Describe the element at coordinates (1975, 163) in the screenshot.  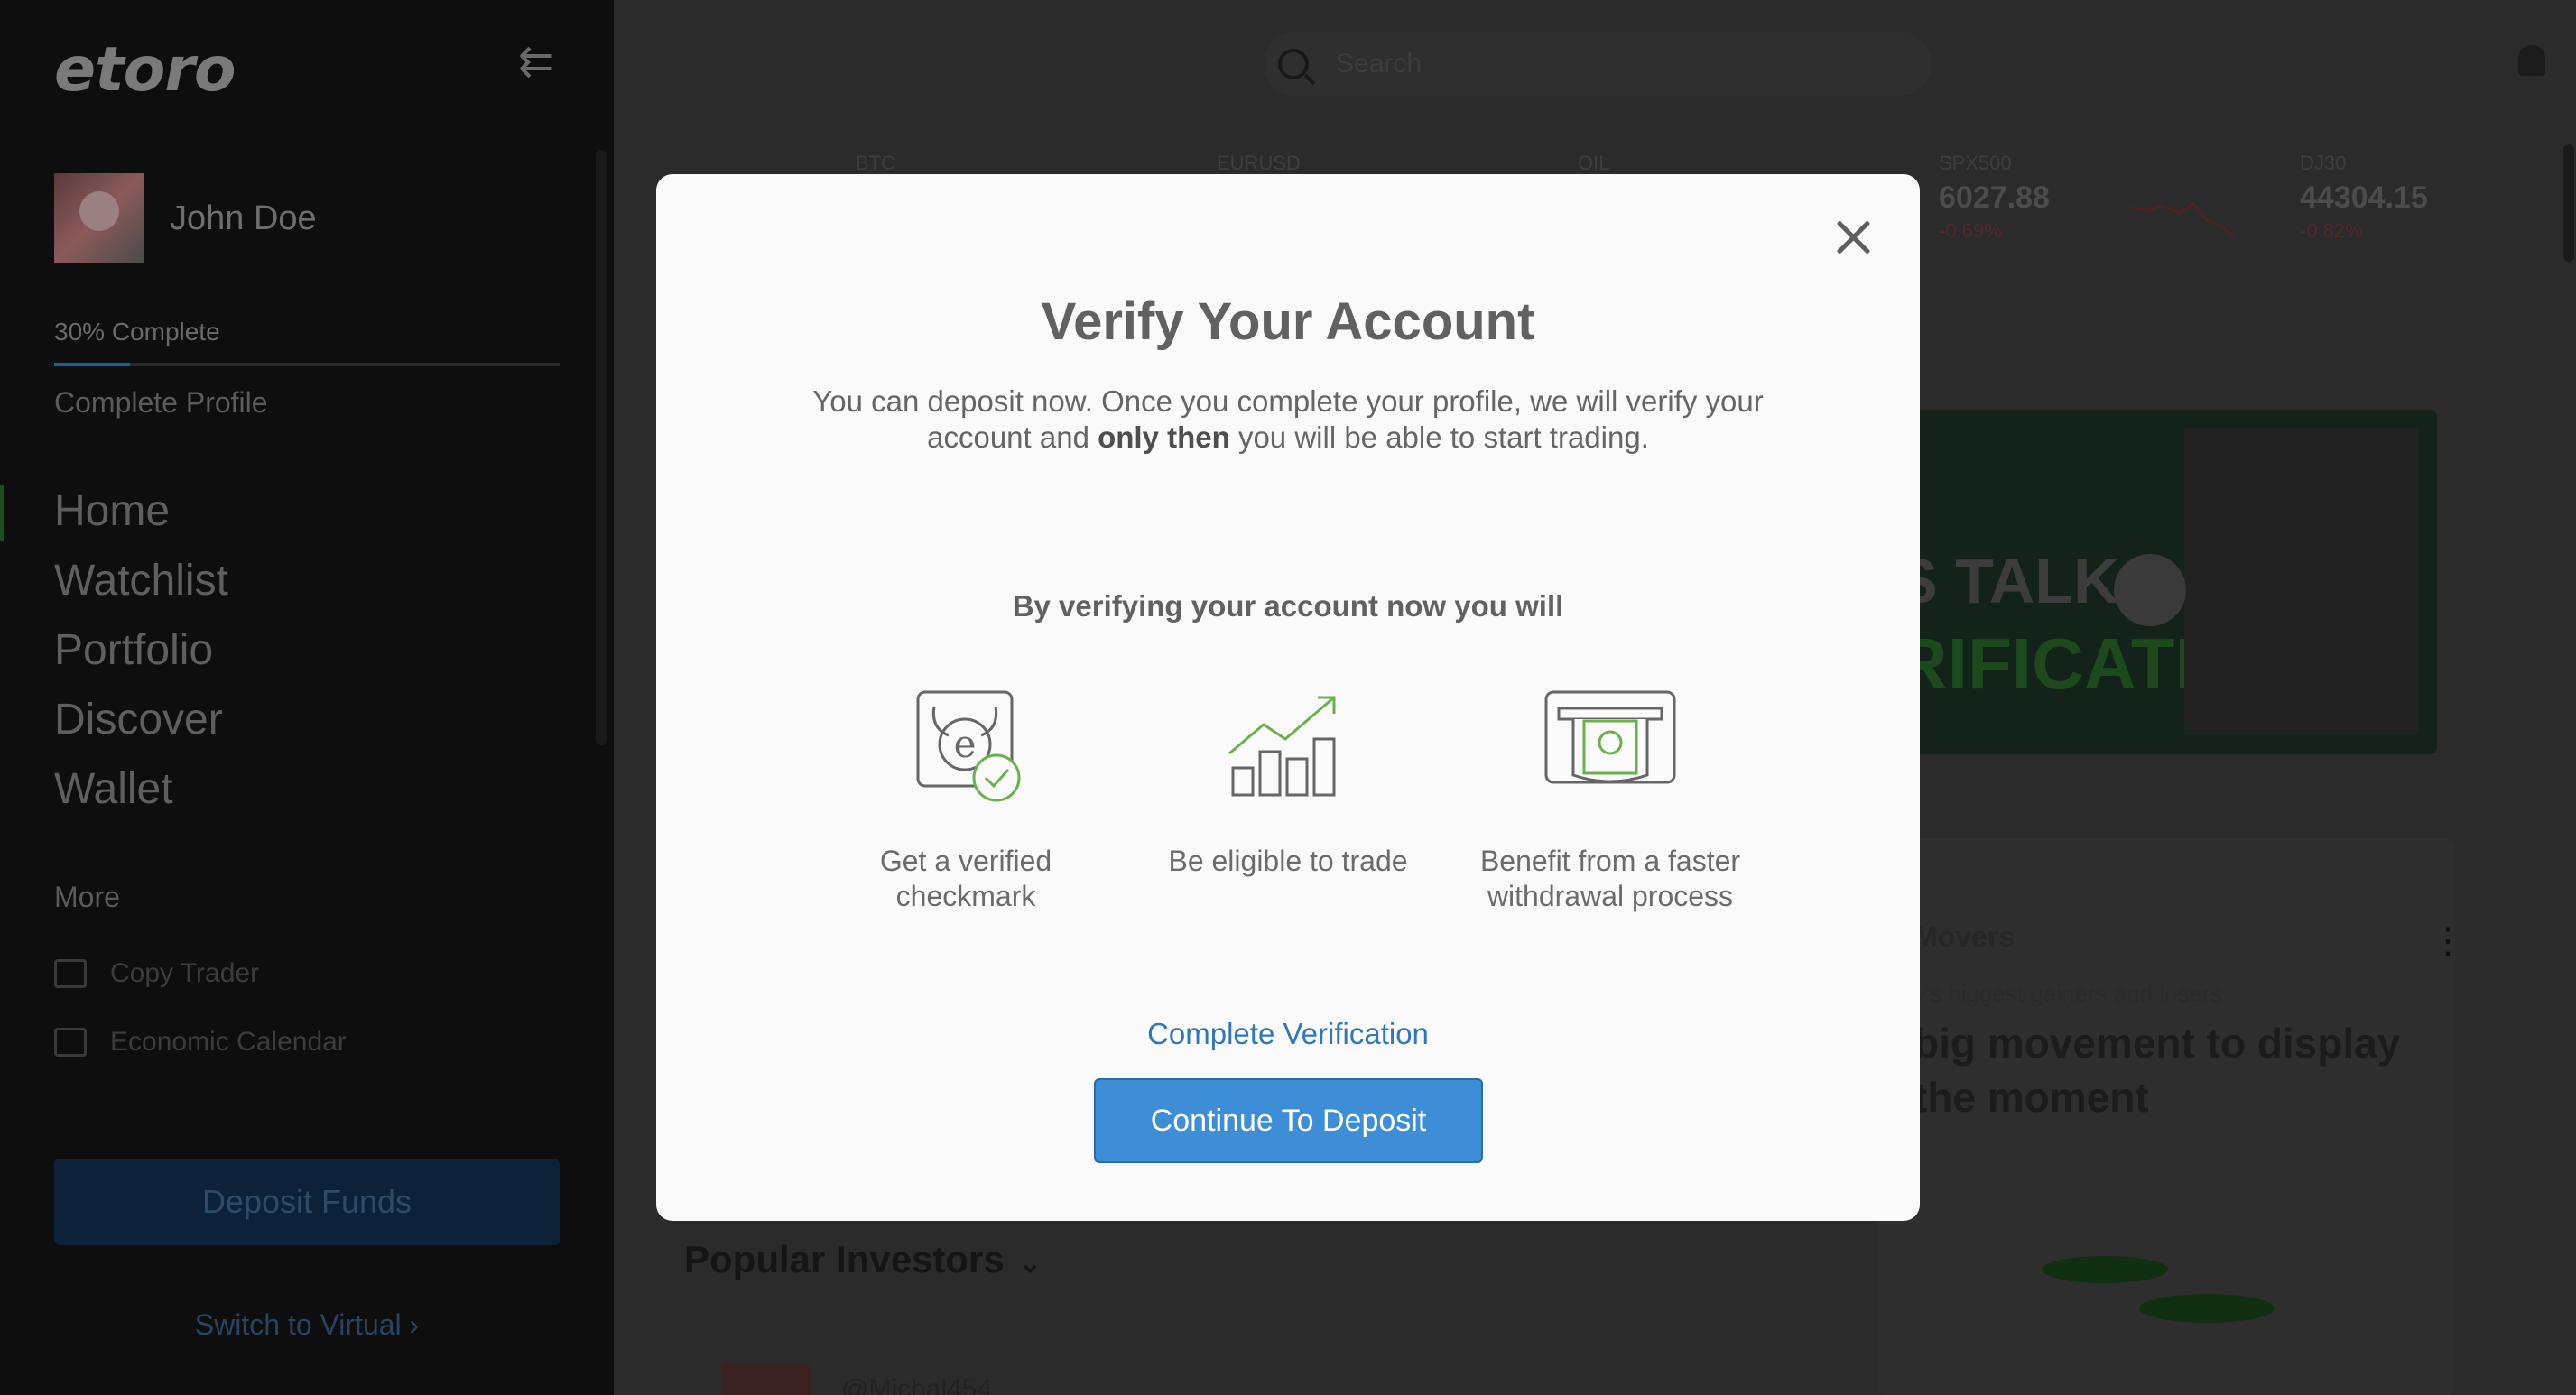
I see `ticker-symbol: SPX500` at that location.